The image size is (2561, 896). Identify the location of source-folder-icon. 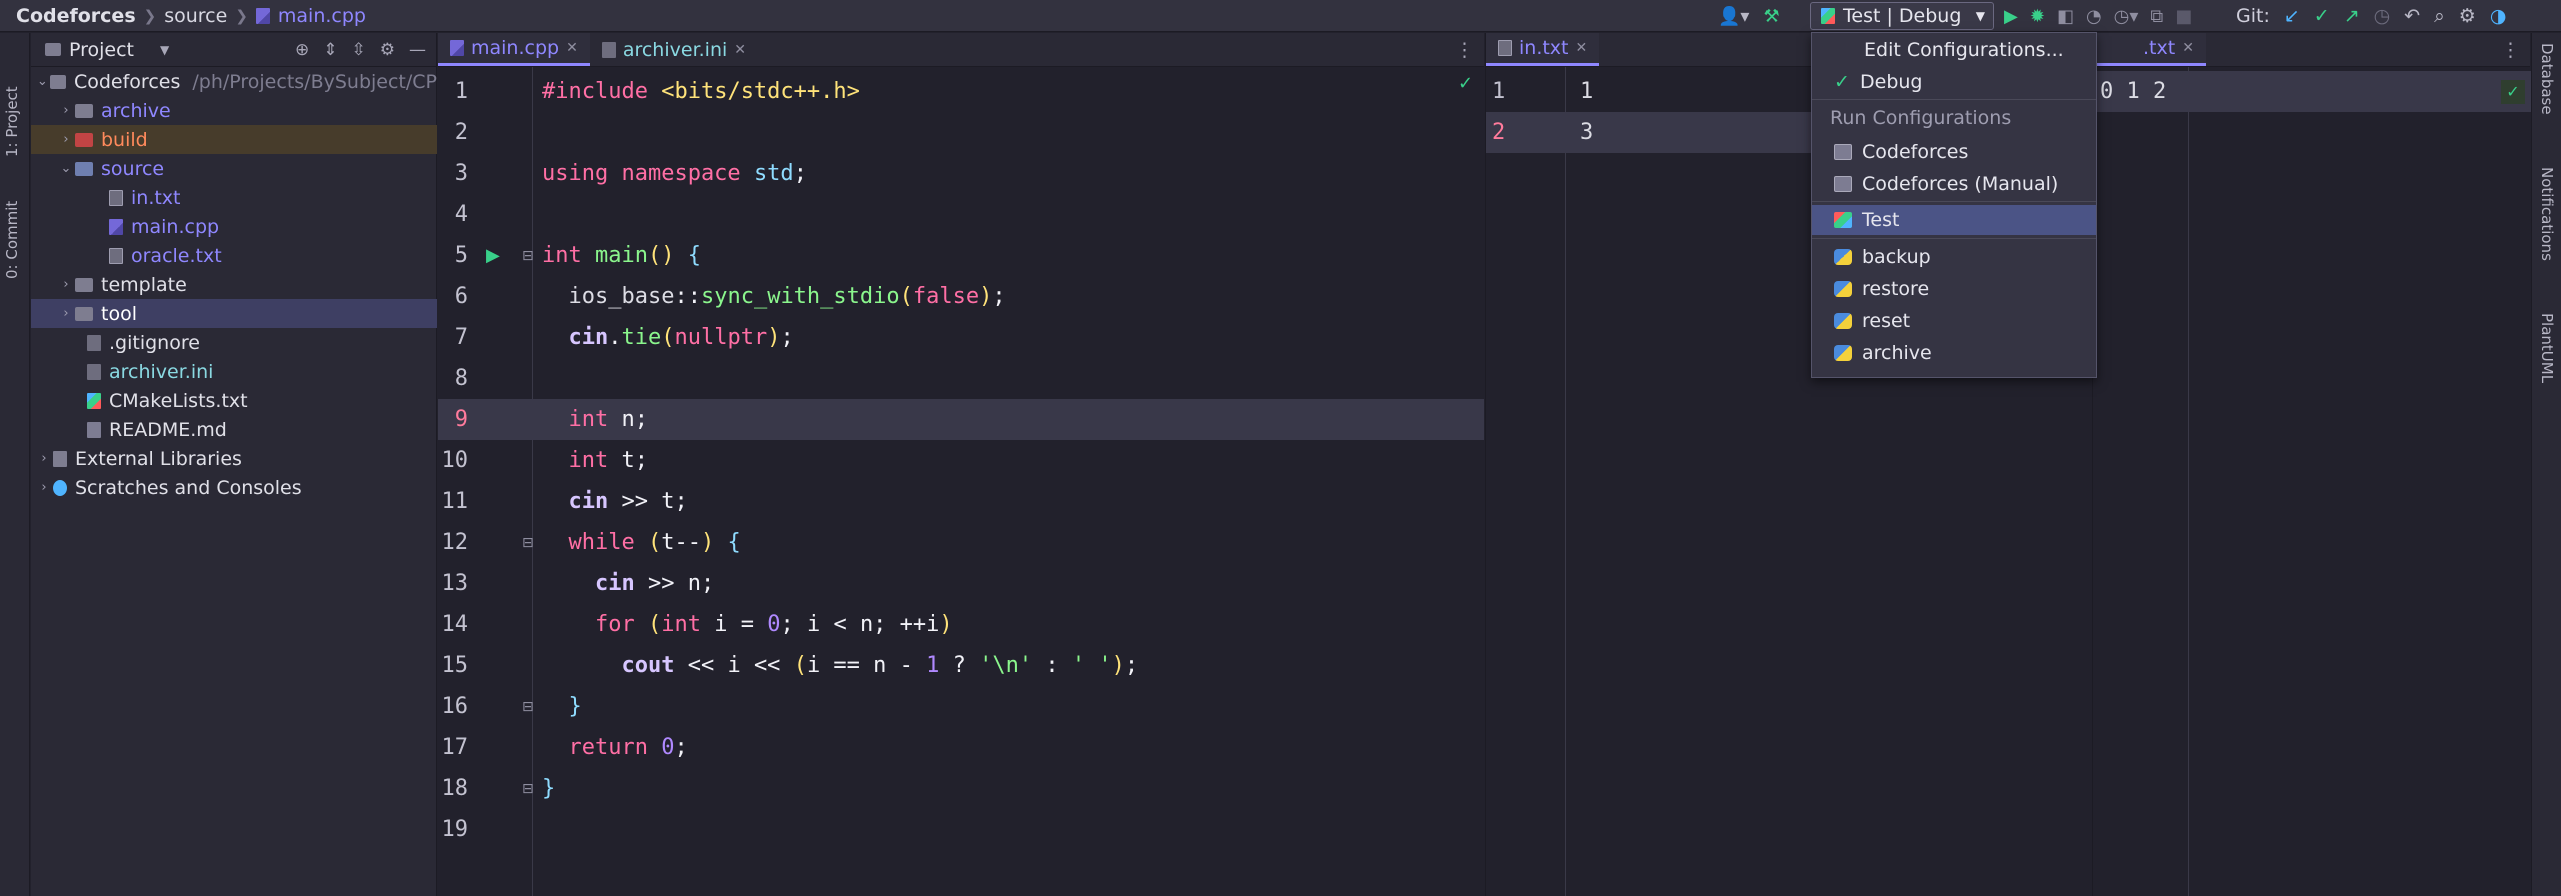
(84, 168).